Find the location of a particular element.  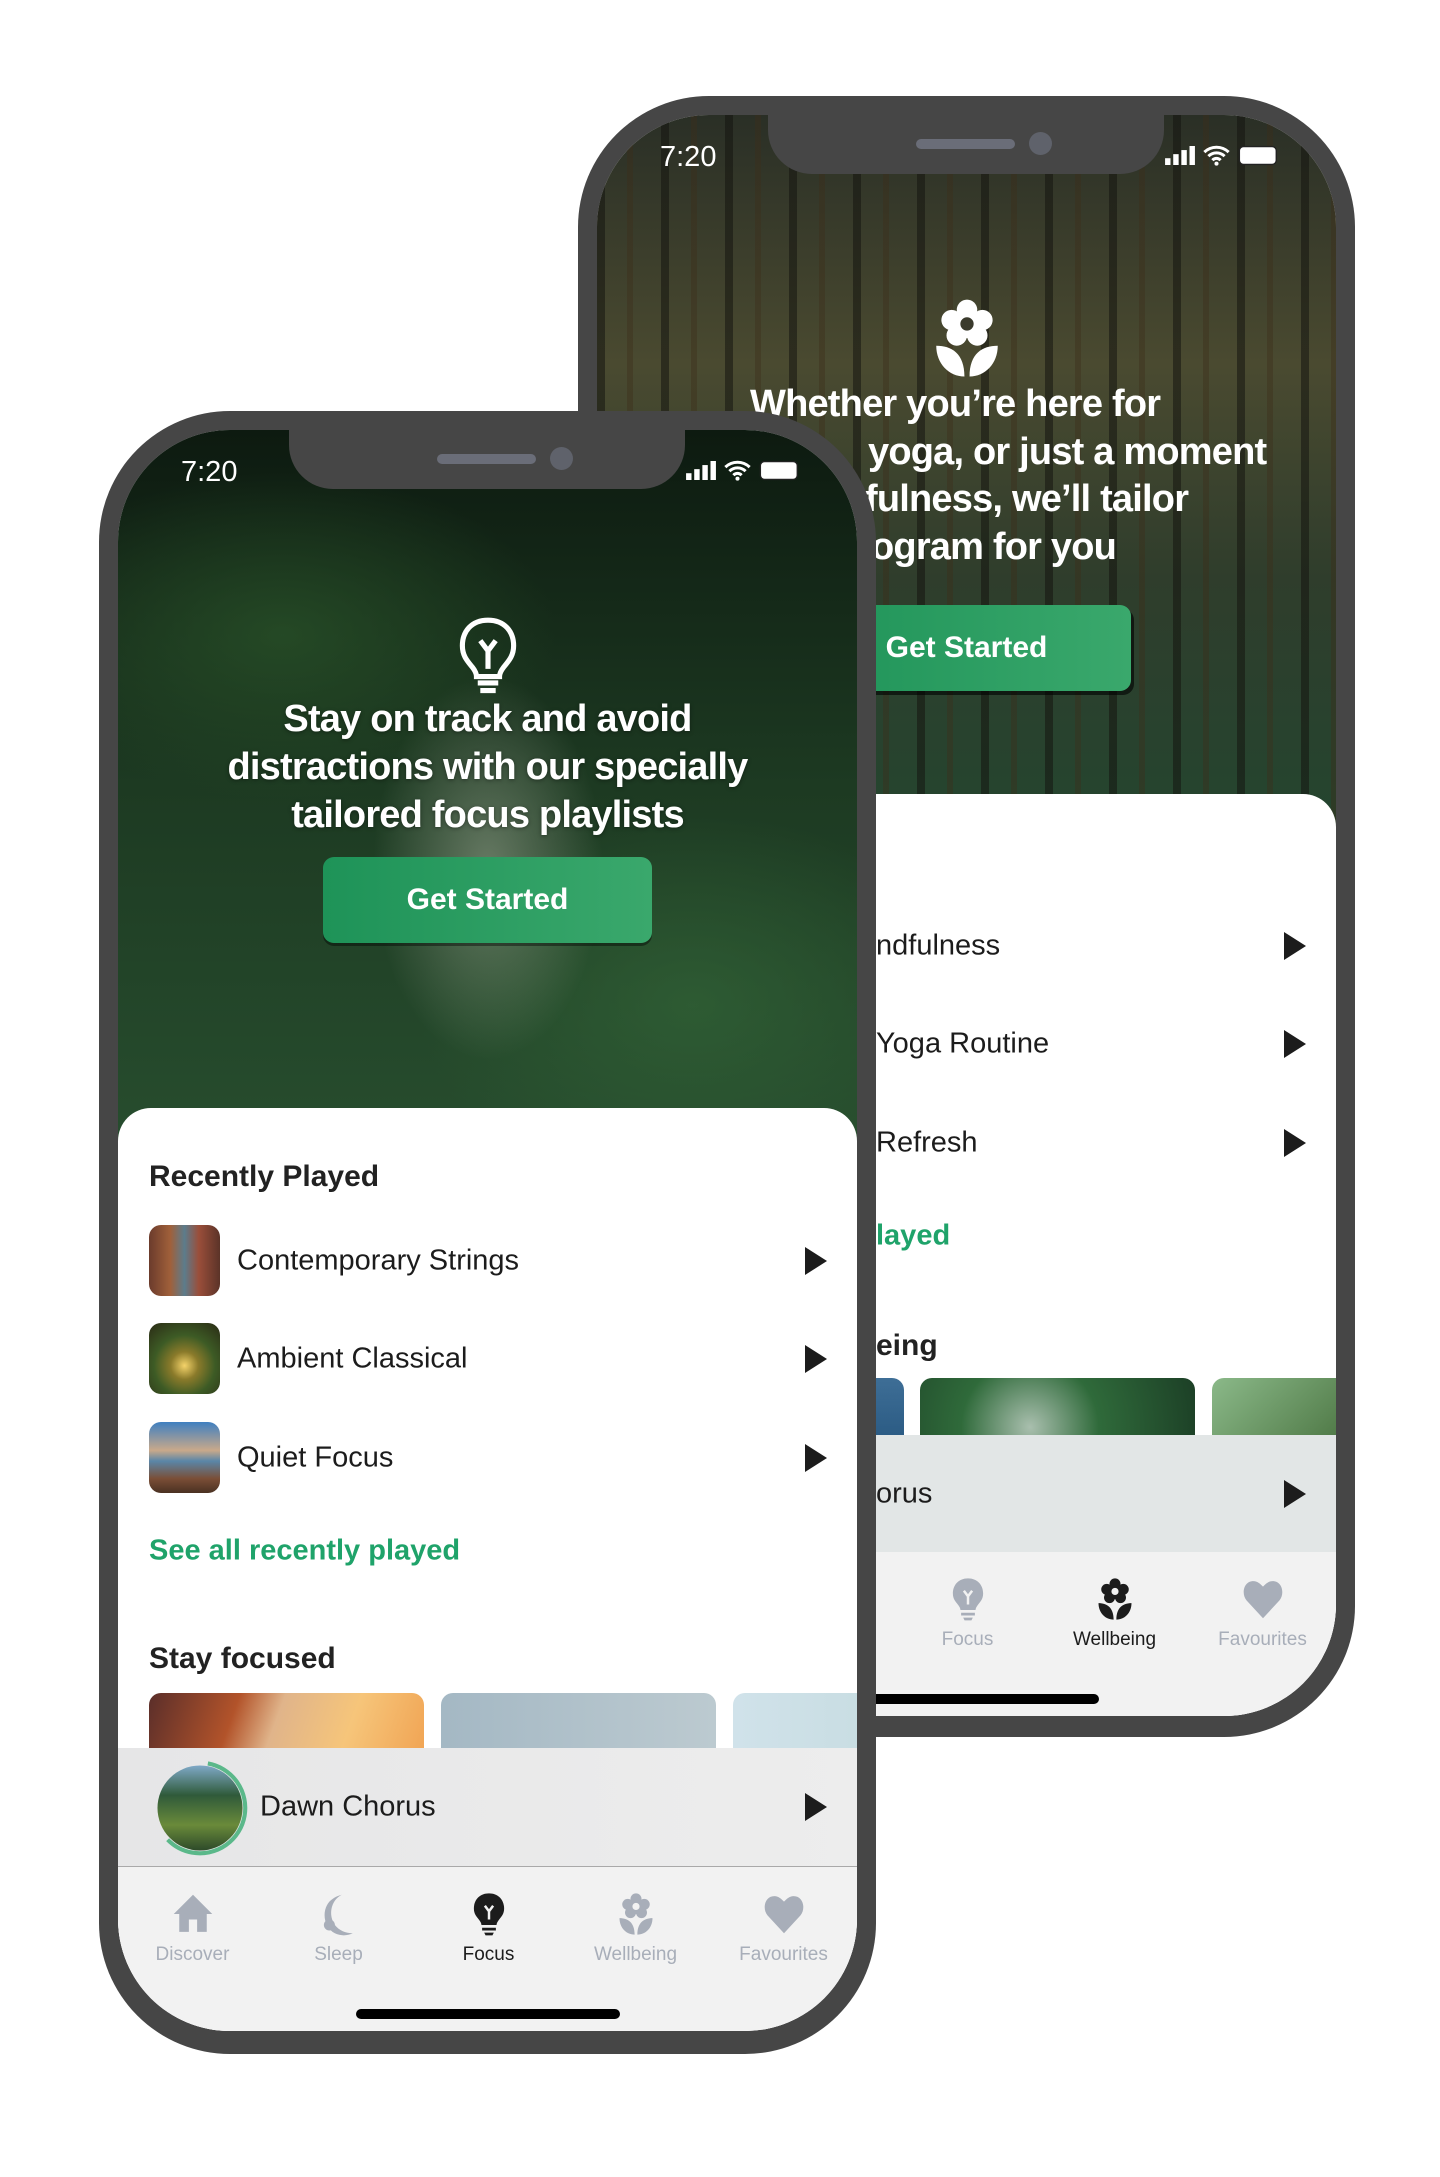

tab-label: Sleep is located at coordinates (338, 1954).